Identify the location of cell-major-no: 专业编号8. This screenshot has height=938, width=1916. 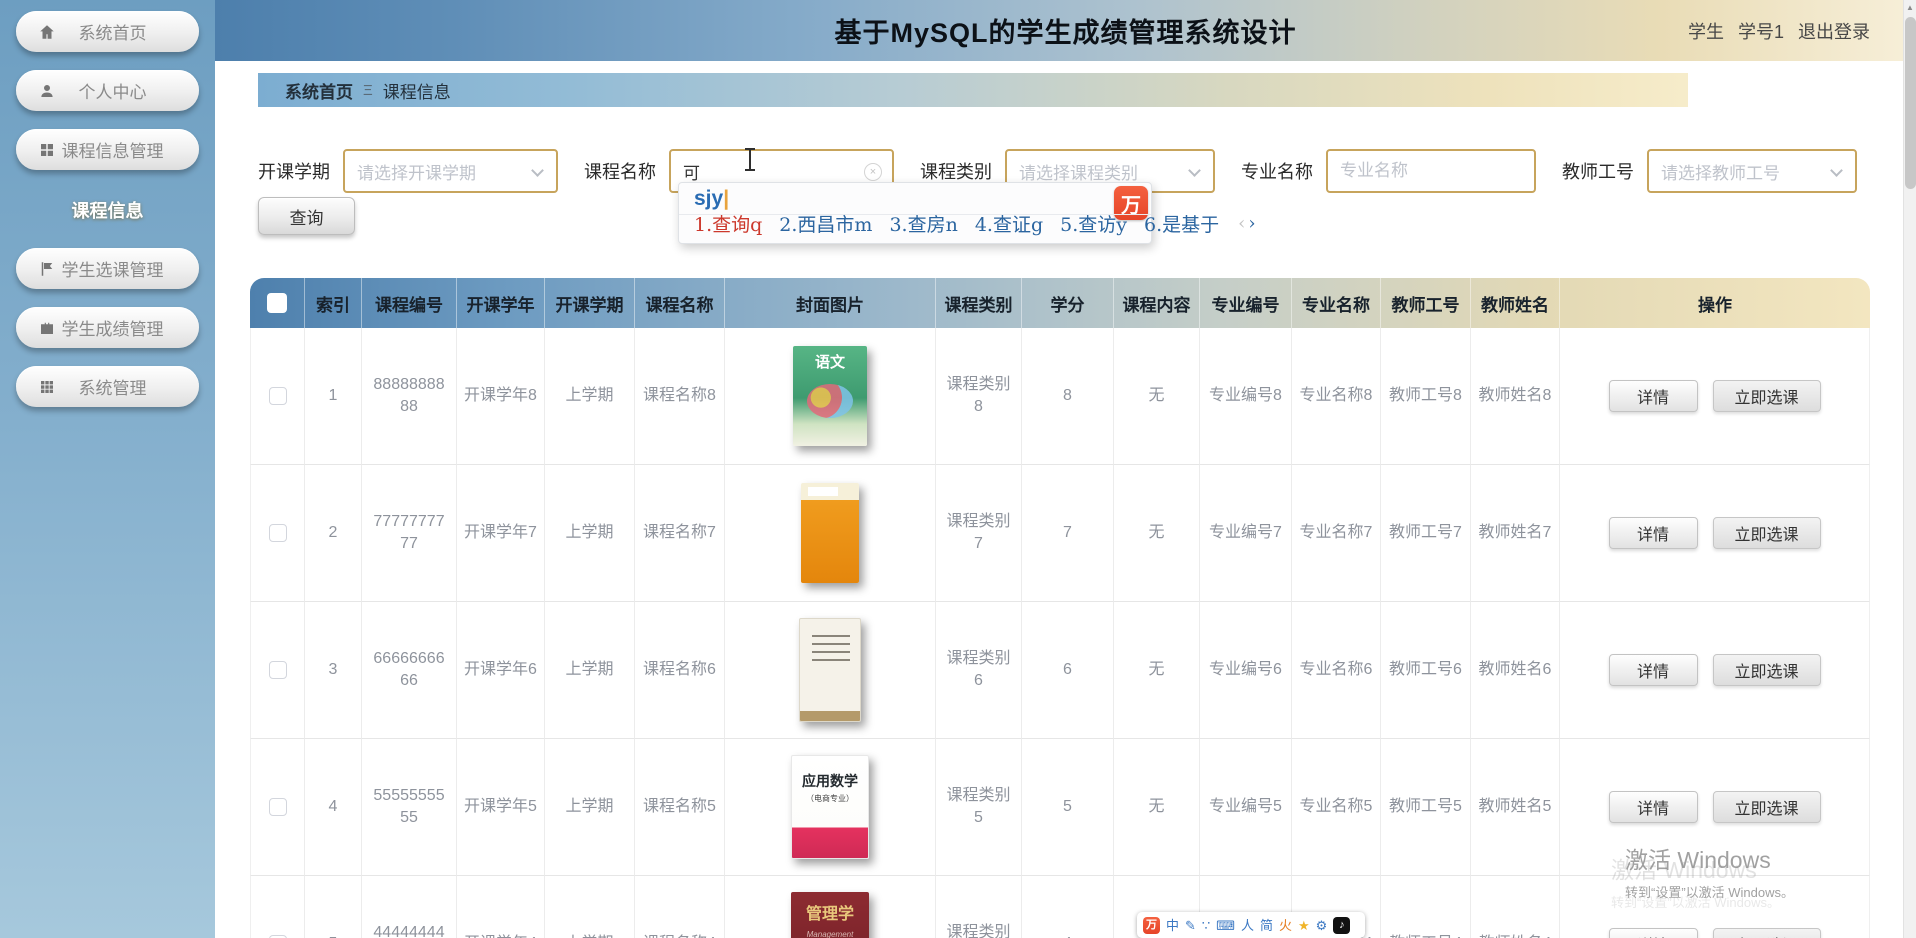
(1246, 396).